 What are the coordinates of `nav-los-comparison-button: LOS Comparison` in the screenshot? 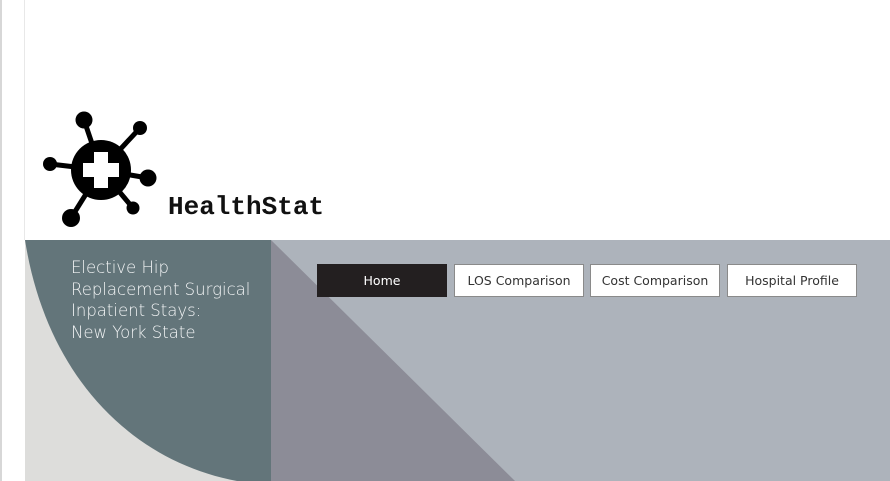 It's located at (519, 280).